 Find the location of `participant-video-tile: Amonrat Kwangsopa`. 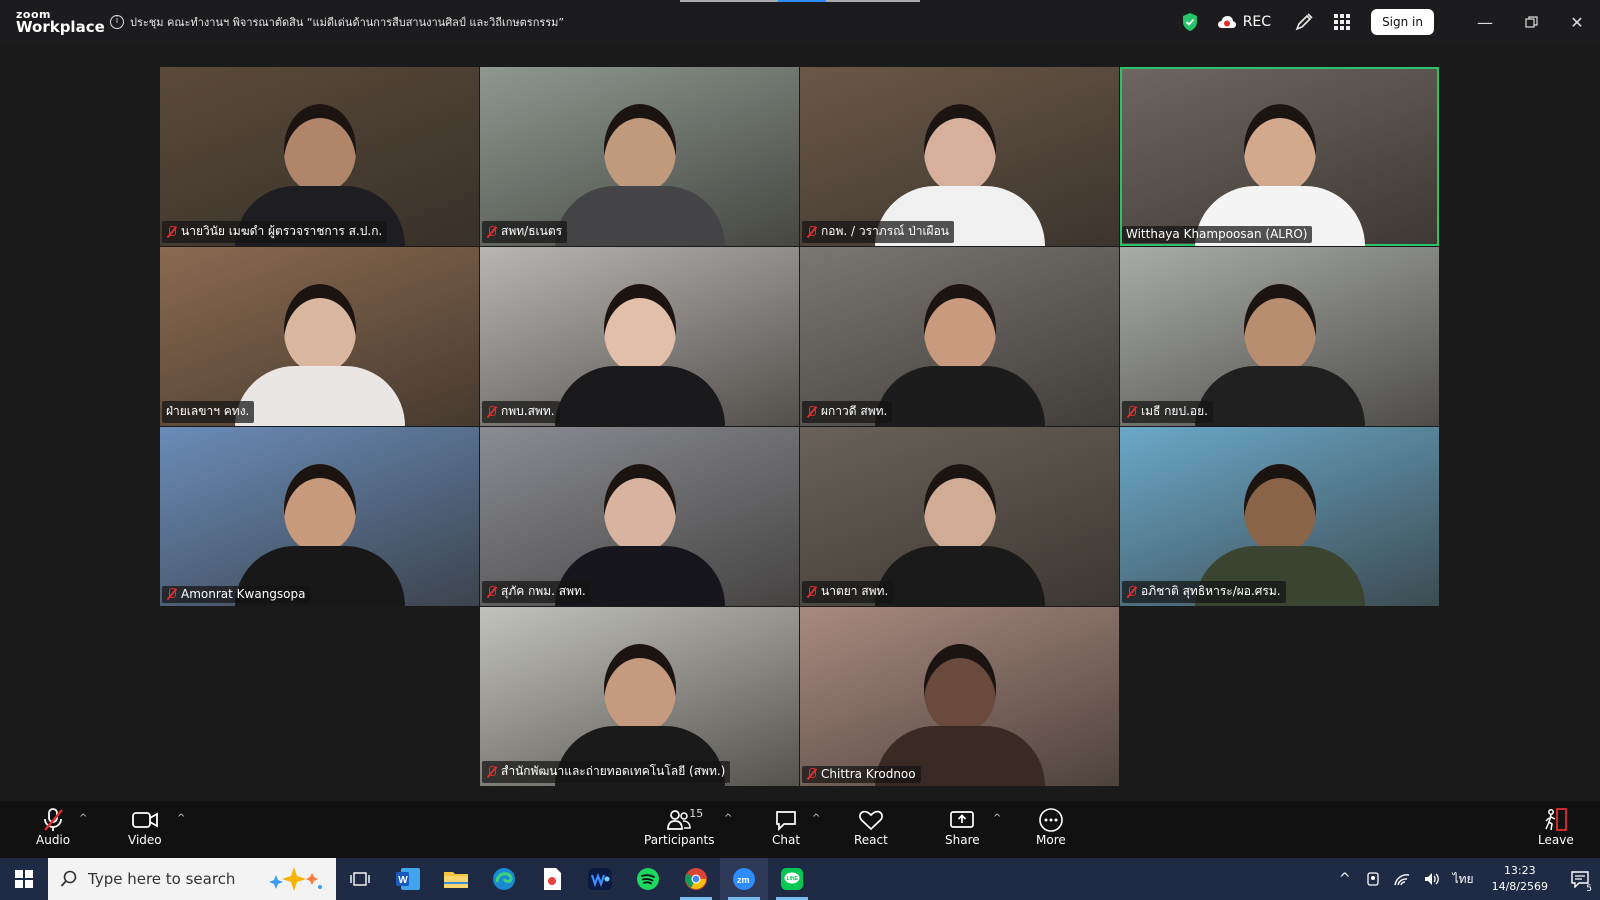

participant-video-tile: Amonrat Kwangsopa is located at coordinates (319, 516).